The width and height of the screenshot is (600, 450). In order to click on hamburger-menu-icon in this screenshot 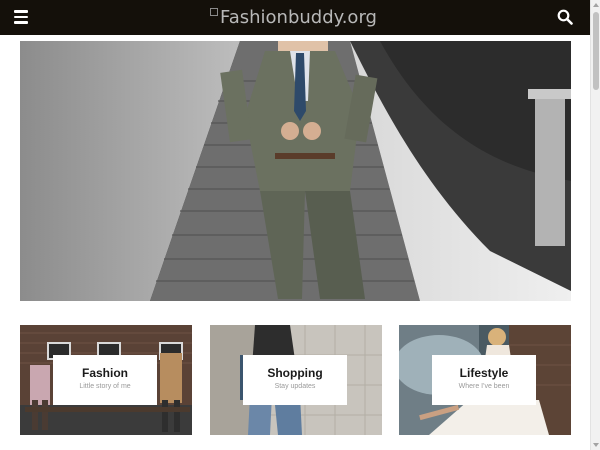, I will do `click(21, 17)`.